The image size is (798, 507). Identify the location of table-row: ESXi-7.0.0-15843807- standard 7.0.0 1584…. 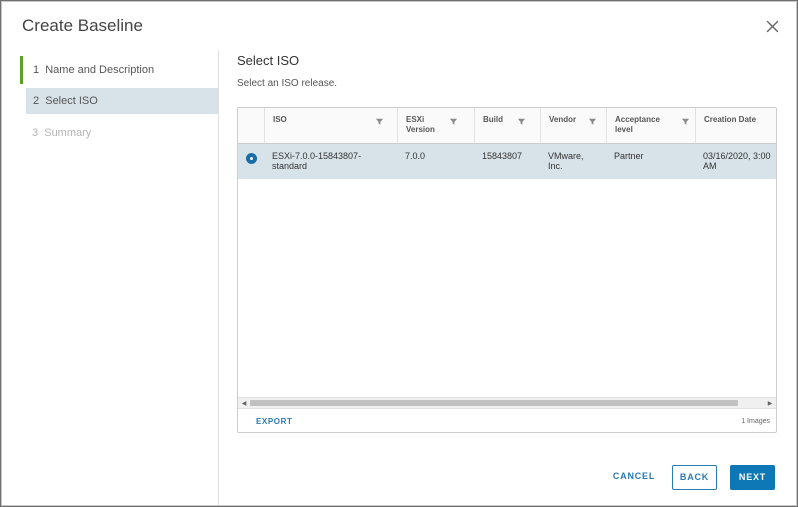
(507, 161).